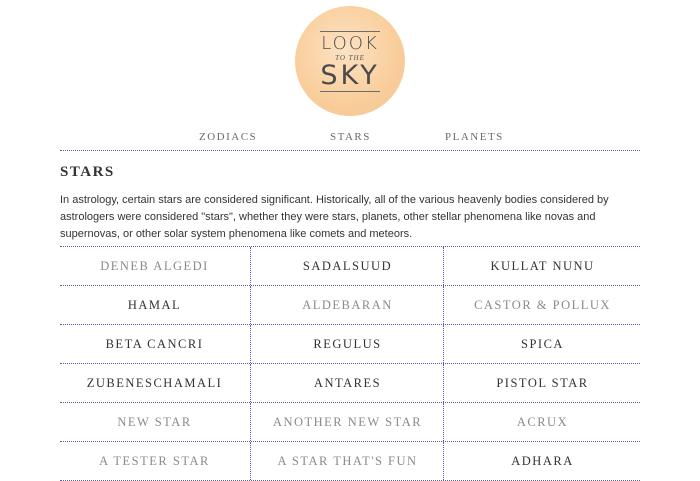 This screenshot has height=481, width=700. I want to click on logo-top-rule, so click(350, 31).